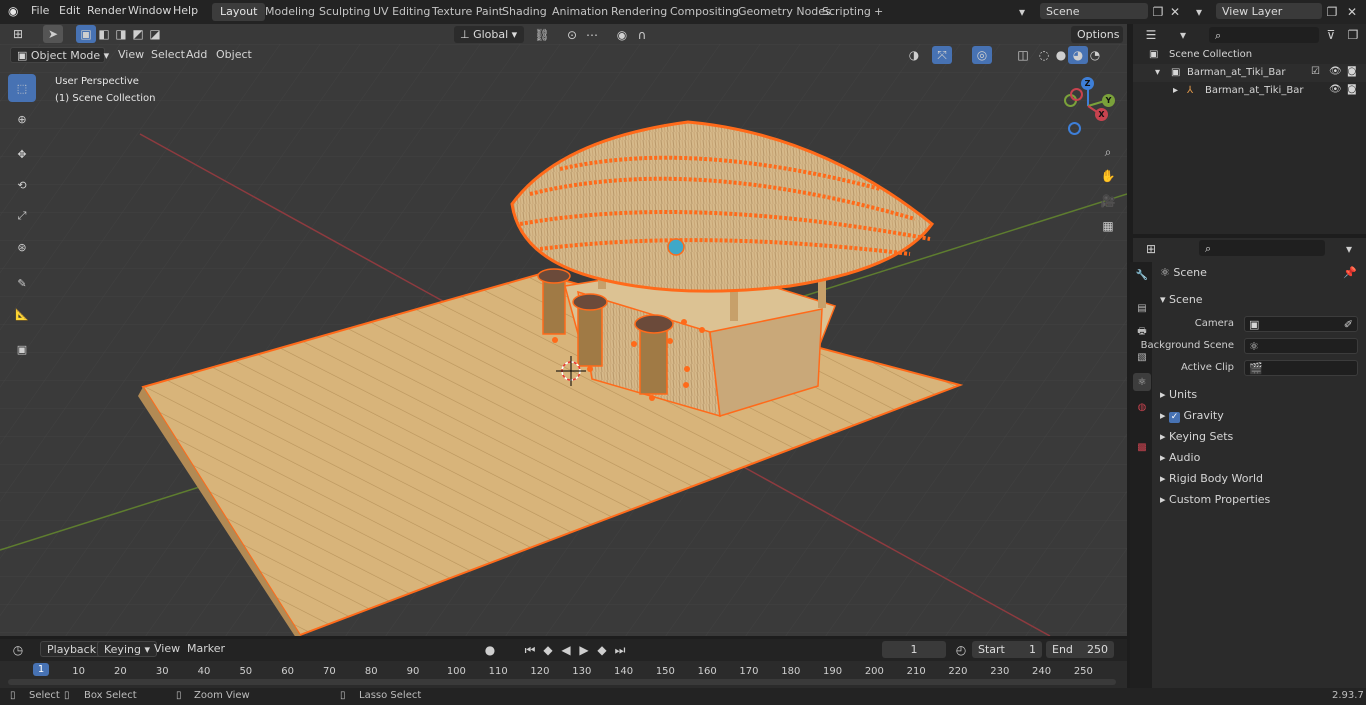 The width and height of the screenshot is (1366, 705). I want to click on camera-field: ▣ ✐, so click(1301, 324).